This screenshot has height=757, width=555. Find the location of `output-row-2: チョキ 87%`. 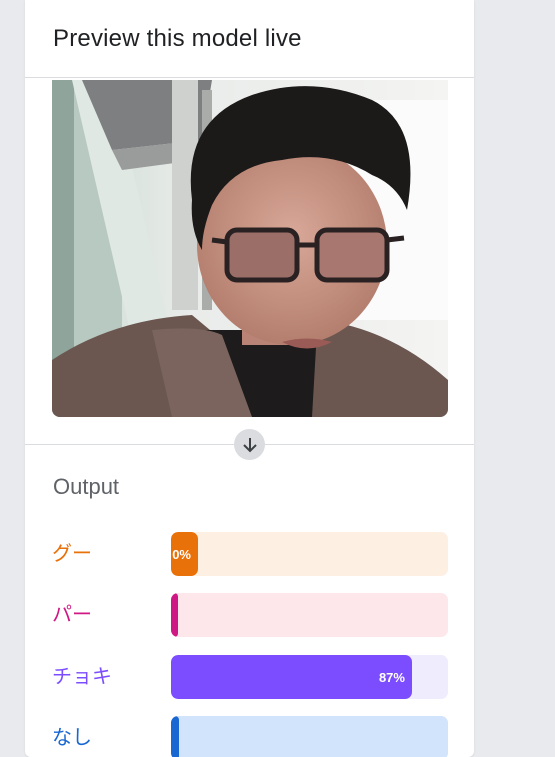

output-row-2: チョキ 87% is located at coordinates (249, 677).